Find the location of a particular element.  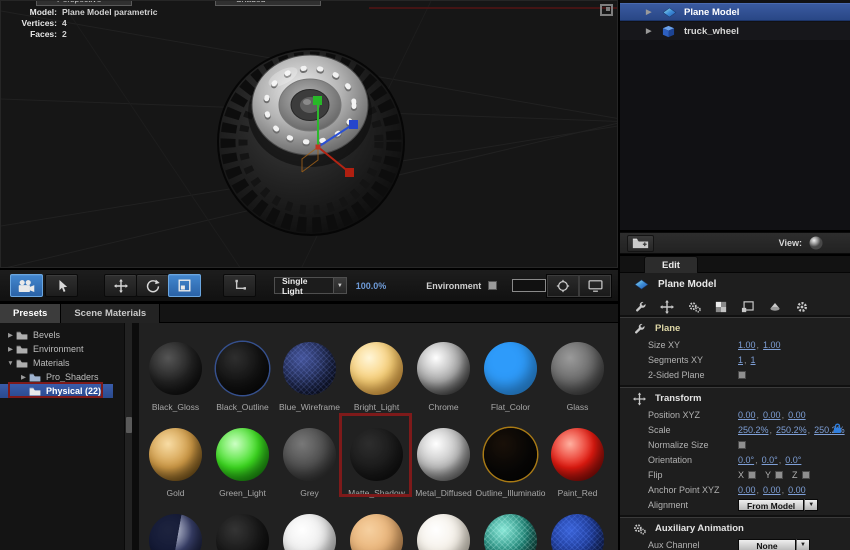

tree-item-environment: ▶ Environment is located at coordinates (62, 349).